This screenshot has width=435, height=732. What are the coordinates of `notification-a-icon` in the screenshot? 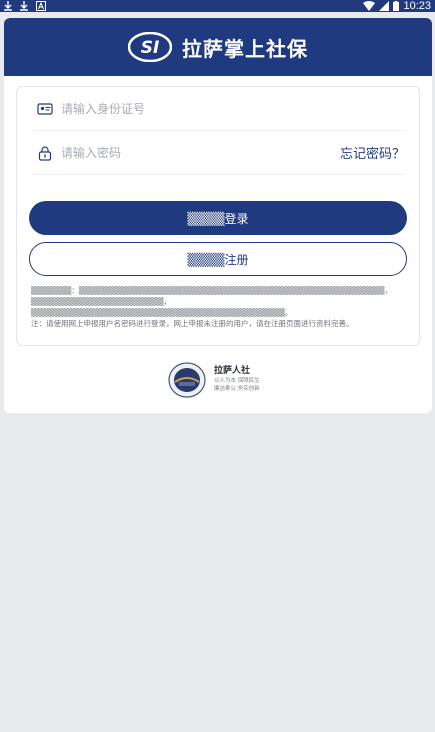 It's located at (41, 6).